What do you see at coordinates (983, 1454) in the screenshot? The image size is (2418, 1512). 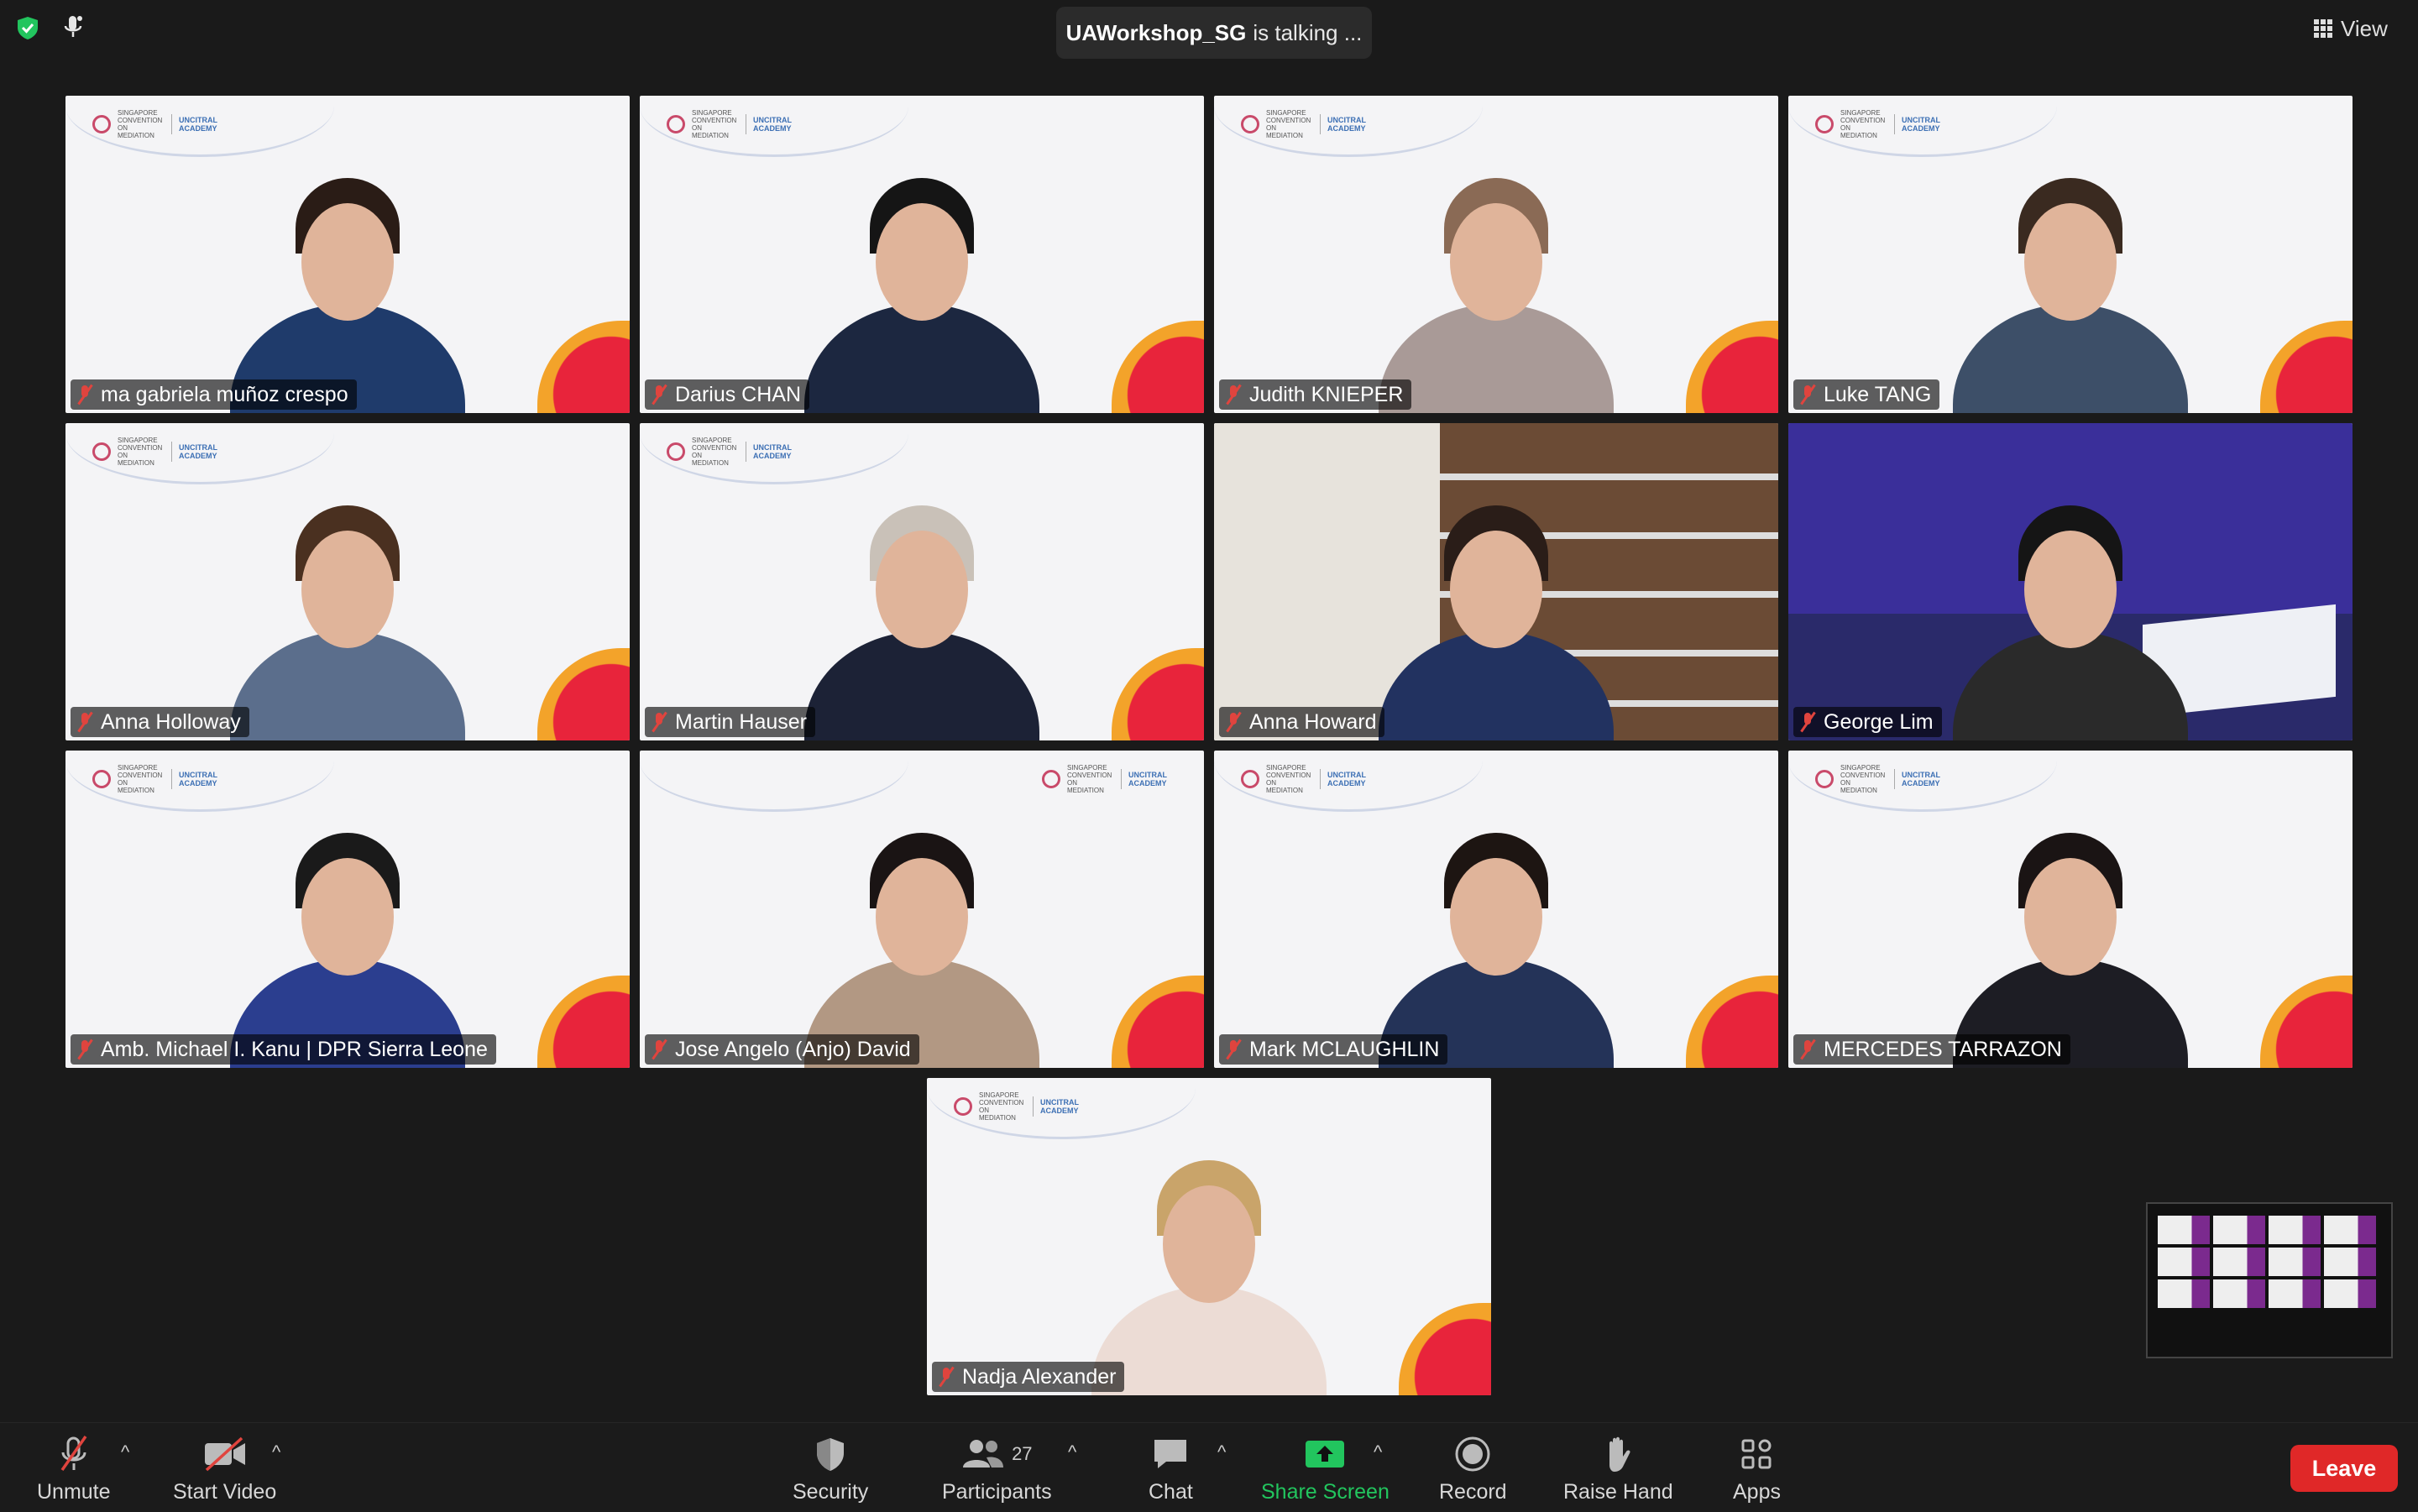 I see `participants-icon` at bounding box center [983, 1454].